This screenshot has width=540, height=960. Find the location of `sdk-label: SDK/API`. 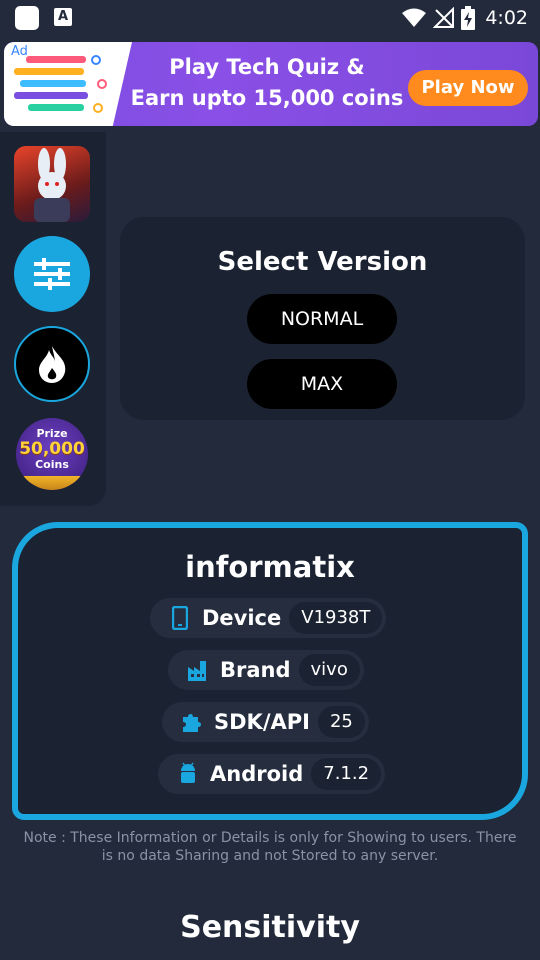

sdk-label: SDK/API is located at coordinates (262, 722).